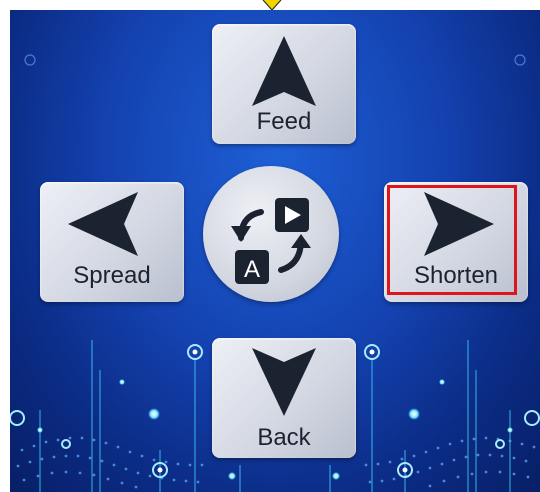  I want to click on center-swap-button: A, so click(271, 234).